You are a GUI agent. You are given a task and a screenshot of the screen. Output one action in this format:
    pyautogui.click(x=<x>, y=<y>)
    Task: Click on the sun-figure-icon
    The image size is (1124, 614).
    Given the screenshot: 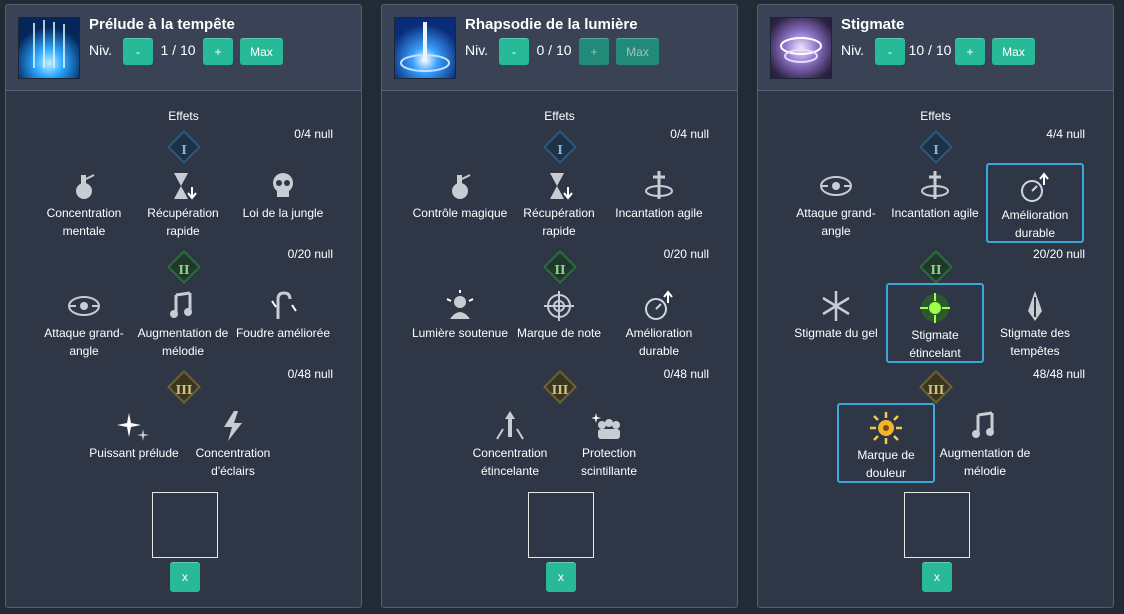 What is the action you would take?
    pyautogui.click(x=460, y=306)
    